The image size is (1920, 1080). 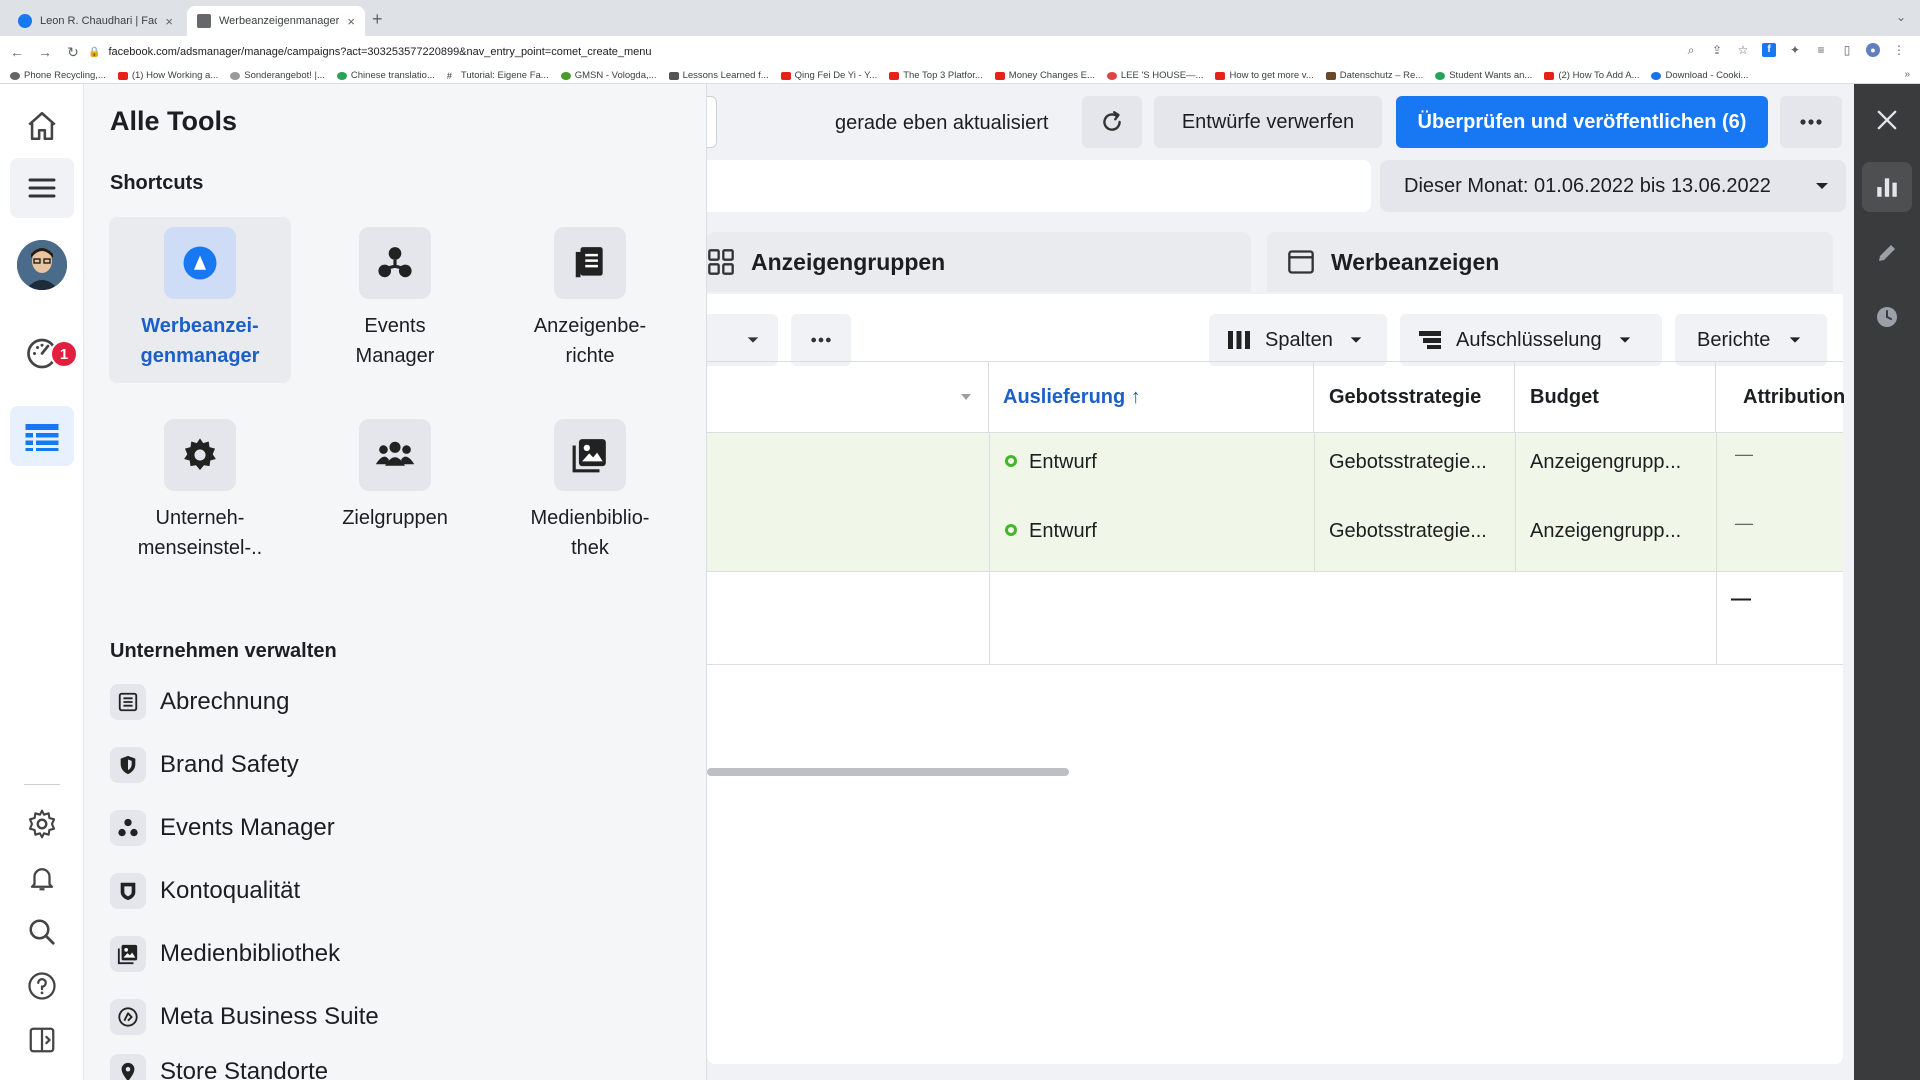 What do you see at coordinates (42, 265) in the screenshot?
I see `account-avatar` at bounding box center [42, 265].